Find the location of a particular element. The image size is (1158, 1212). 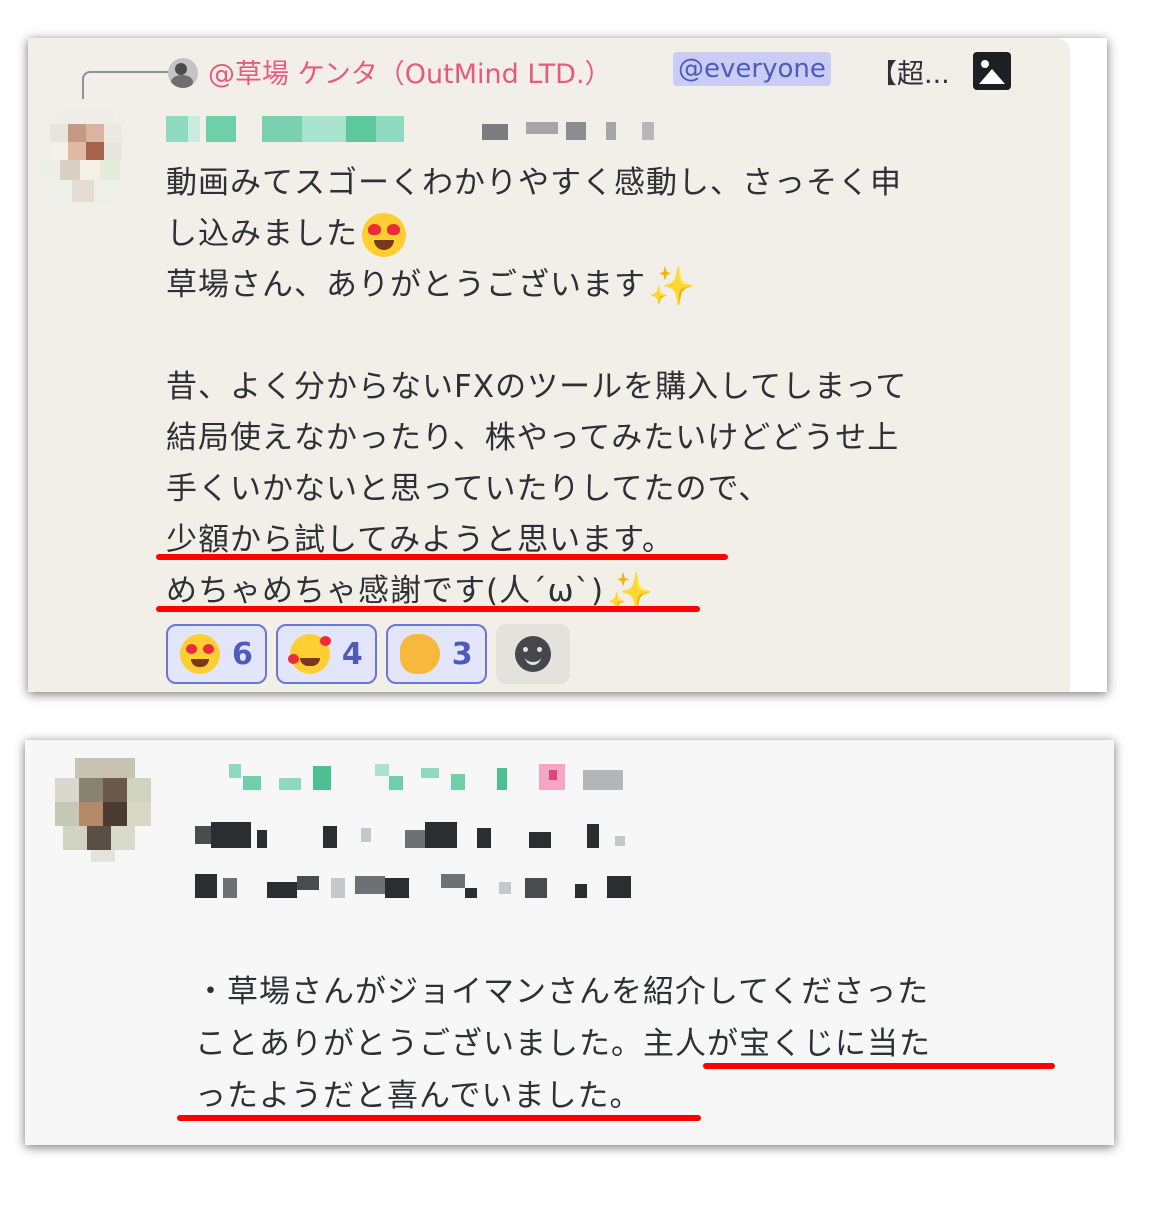

message-line: 結局使えなかったり、株やってみたいけどどうせ上 is located at coordinates (533, 438).